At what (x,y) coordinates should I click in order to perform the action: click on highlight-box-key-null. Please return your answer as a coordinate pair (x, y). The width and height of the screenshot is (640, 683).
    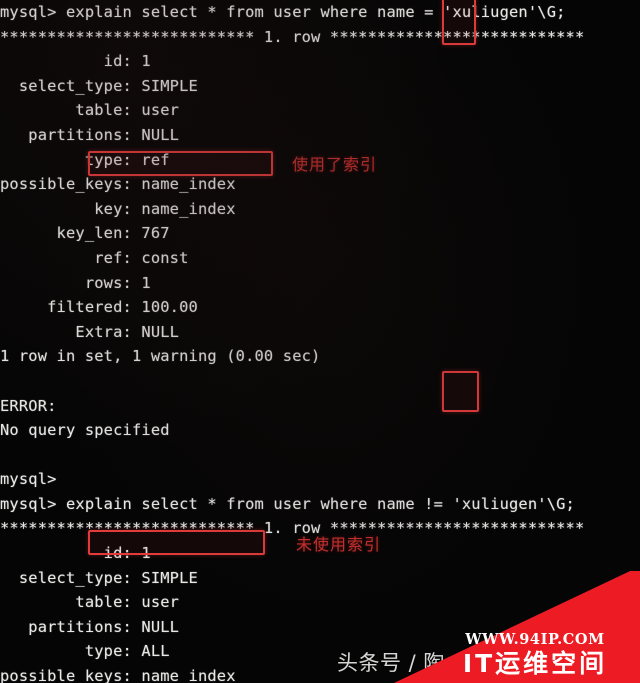
    Looking at the image, I should click on (176, 542).